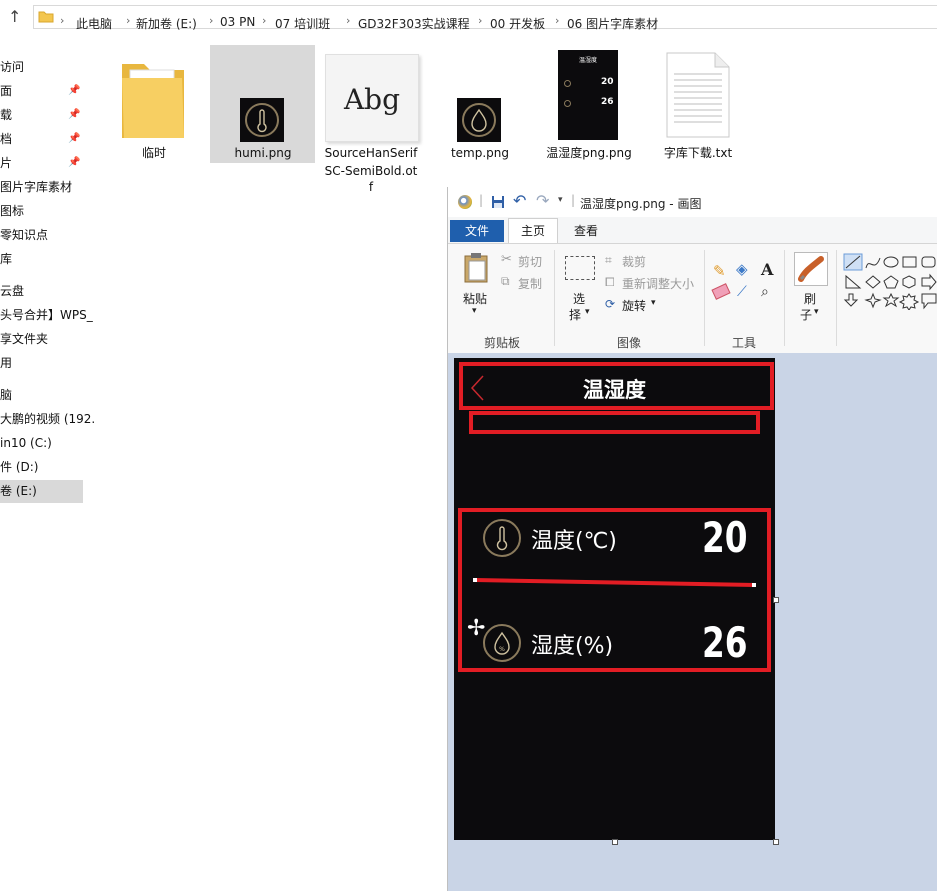 The height and width of the screenshot is (891, 937). What do you see at coordinates (19, 467) in the screenshot?
I see `nav-item: 件 (D:)` at bounding box center [19, 467].